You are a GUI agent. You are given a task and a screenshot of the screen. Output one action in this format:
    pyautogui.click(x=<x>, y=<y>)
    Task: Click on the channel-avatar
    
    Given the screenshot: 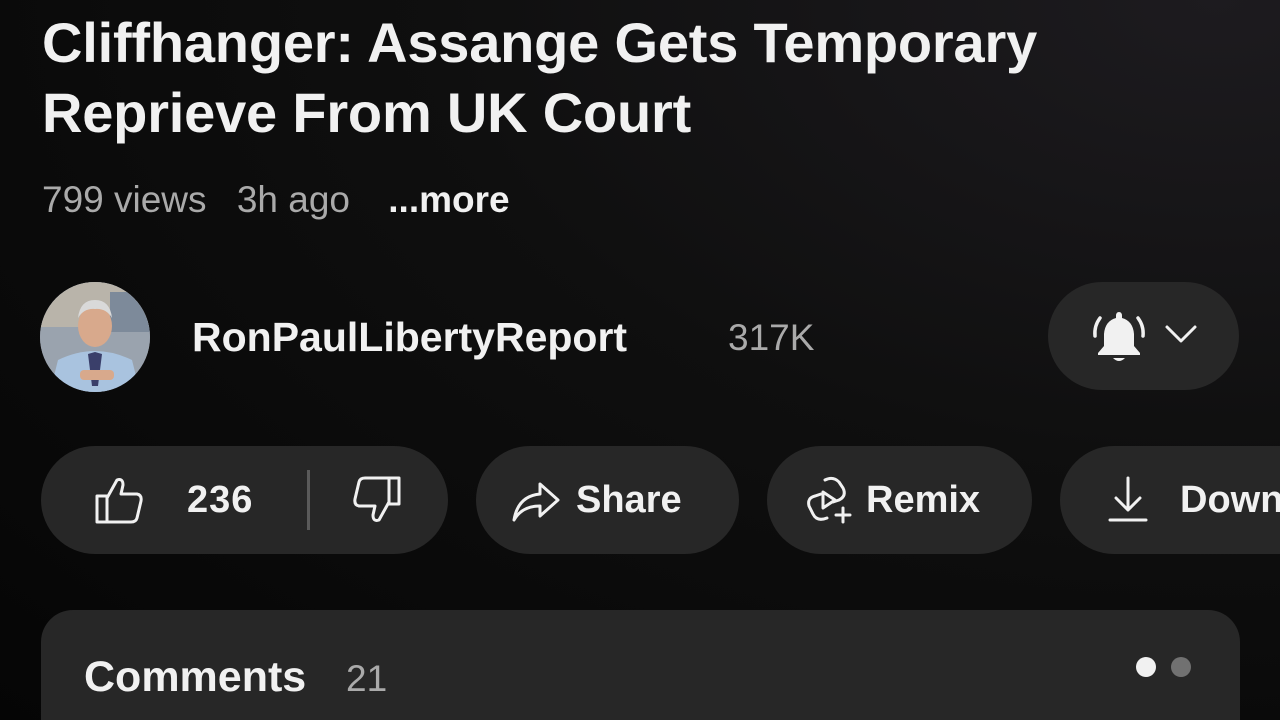 What is the action you would take?
    pyautogui.click(x=95, y=337)
    